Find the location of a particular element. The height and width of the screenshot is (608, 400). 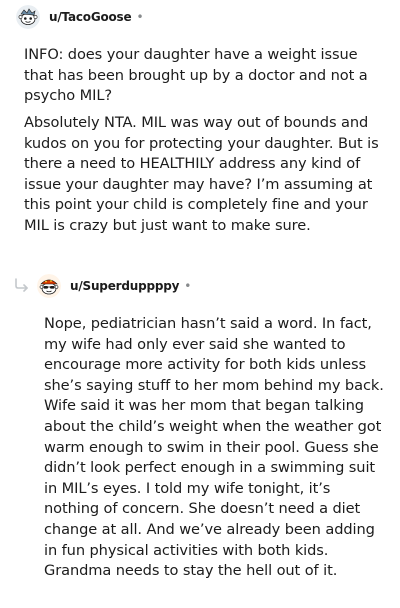

reply-arrow-icon is located at coordinates (21, 285).